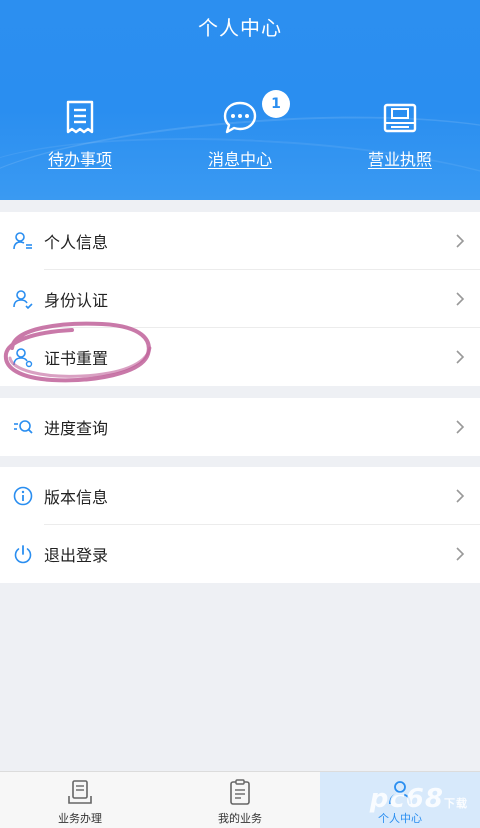 The height and width of the screenshot is (828, 480). I want to click on menu-item-label: 个人信息, so click(76, 242).